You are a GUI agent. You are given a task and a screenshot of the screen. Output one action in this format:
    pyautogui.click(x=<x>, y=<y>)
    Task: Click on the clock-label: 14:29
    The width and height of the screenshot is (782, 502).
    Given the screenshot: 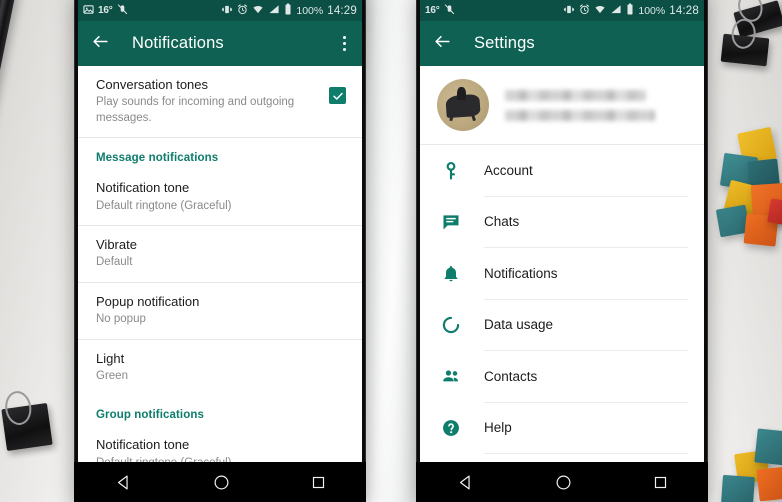 What is the action you would take?
    pyautogui.click(x=342, y=10)
    